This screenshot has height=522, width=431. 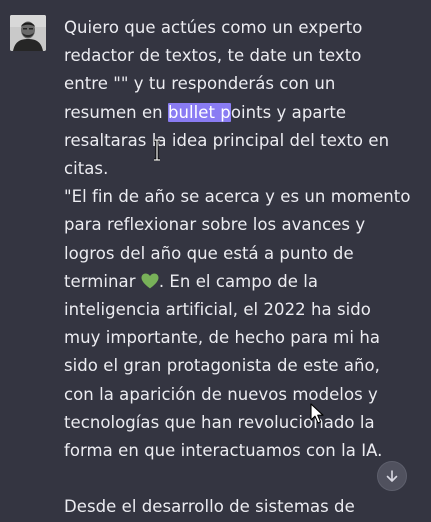 What do you see at coordinates (219, 422) in the screenshot?
I see `message-line: tecnologías que han revolucionado la` at bounding box center [219, 422].